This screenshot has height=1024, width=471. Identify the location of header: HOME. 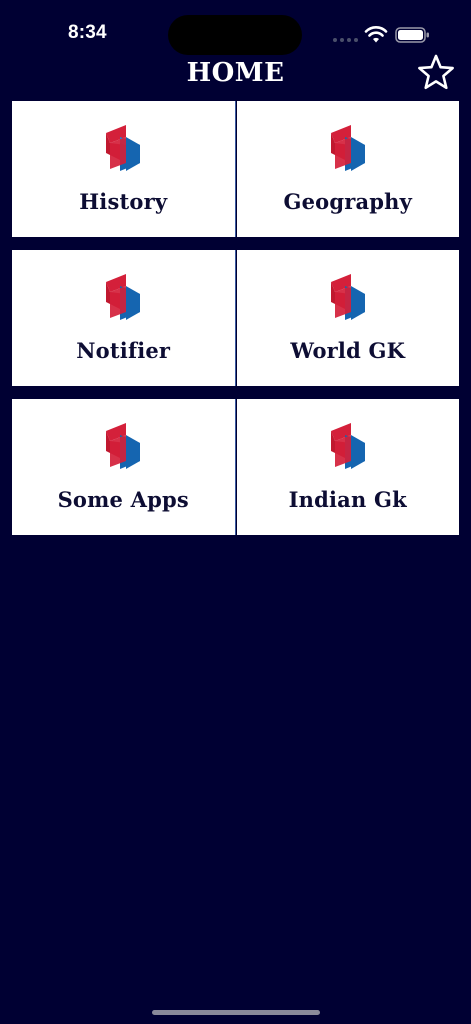
(235, 75).